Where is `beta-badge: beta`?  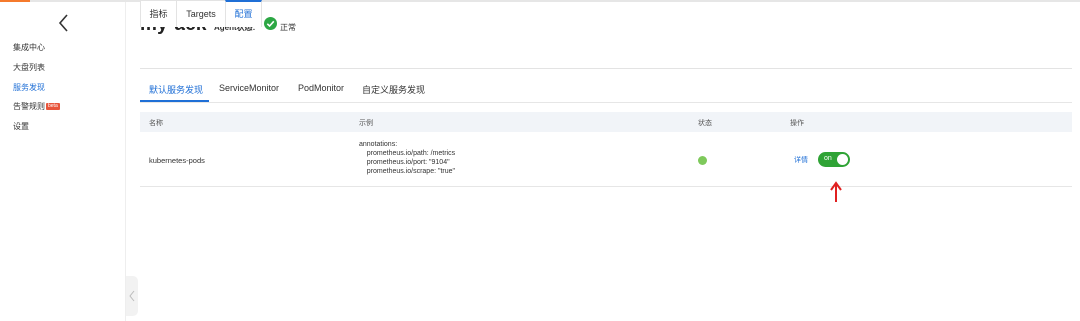
beta-badge: beta is located at coordinates (53, 106).